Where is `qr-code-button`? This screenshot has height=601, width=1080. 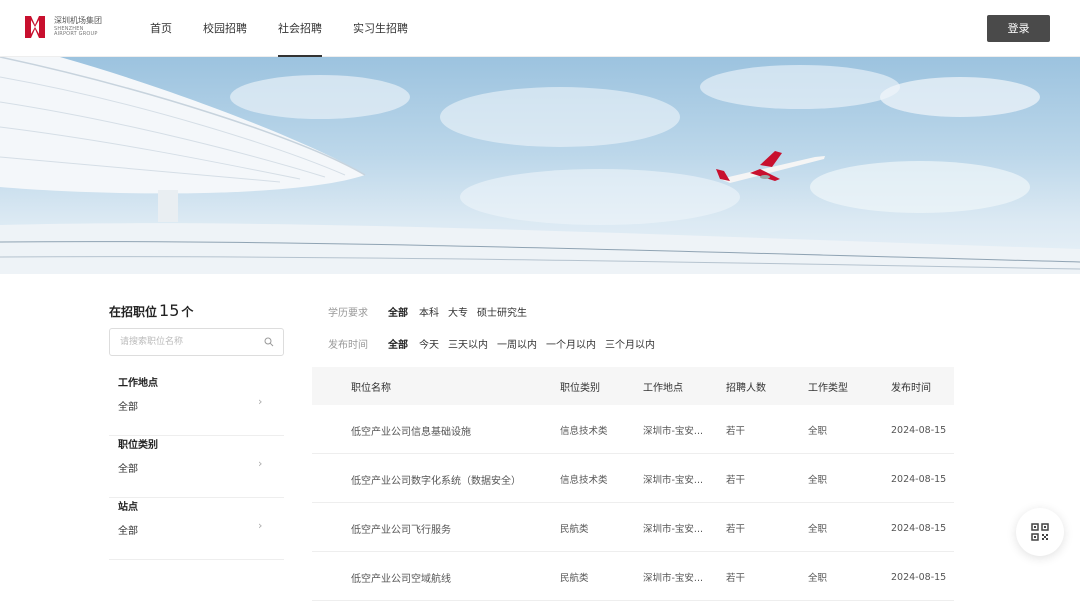 qr-code-button is located at coordinates (1040, 532).